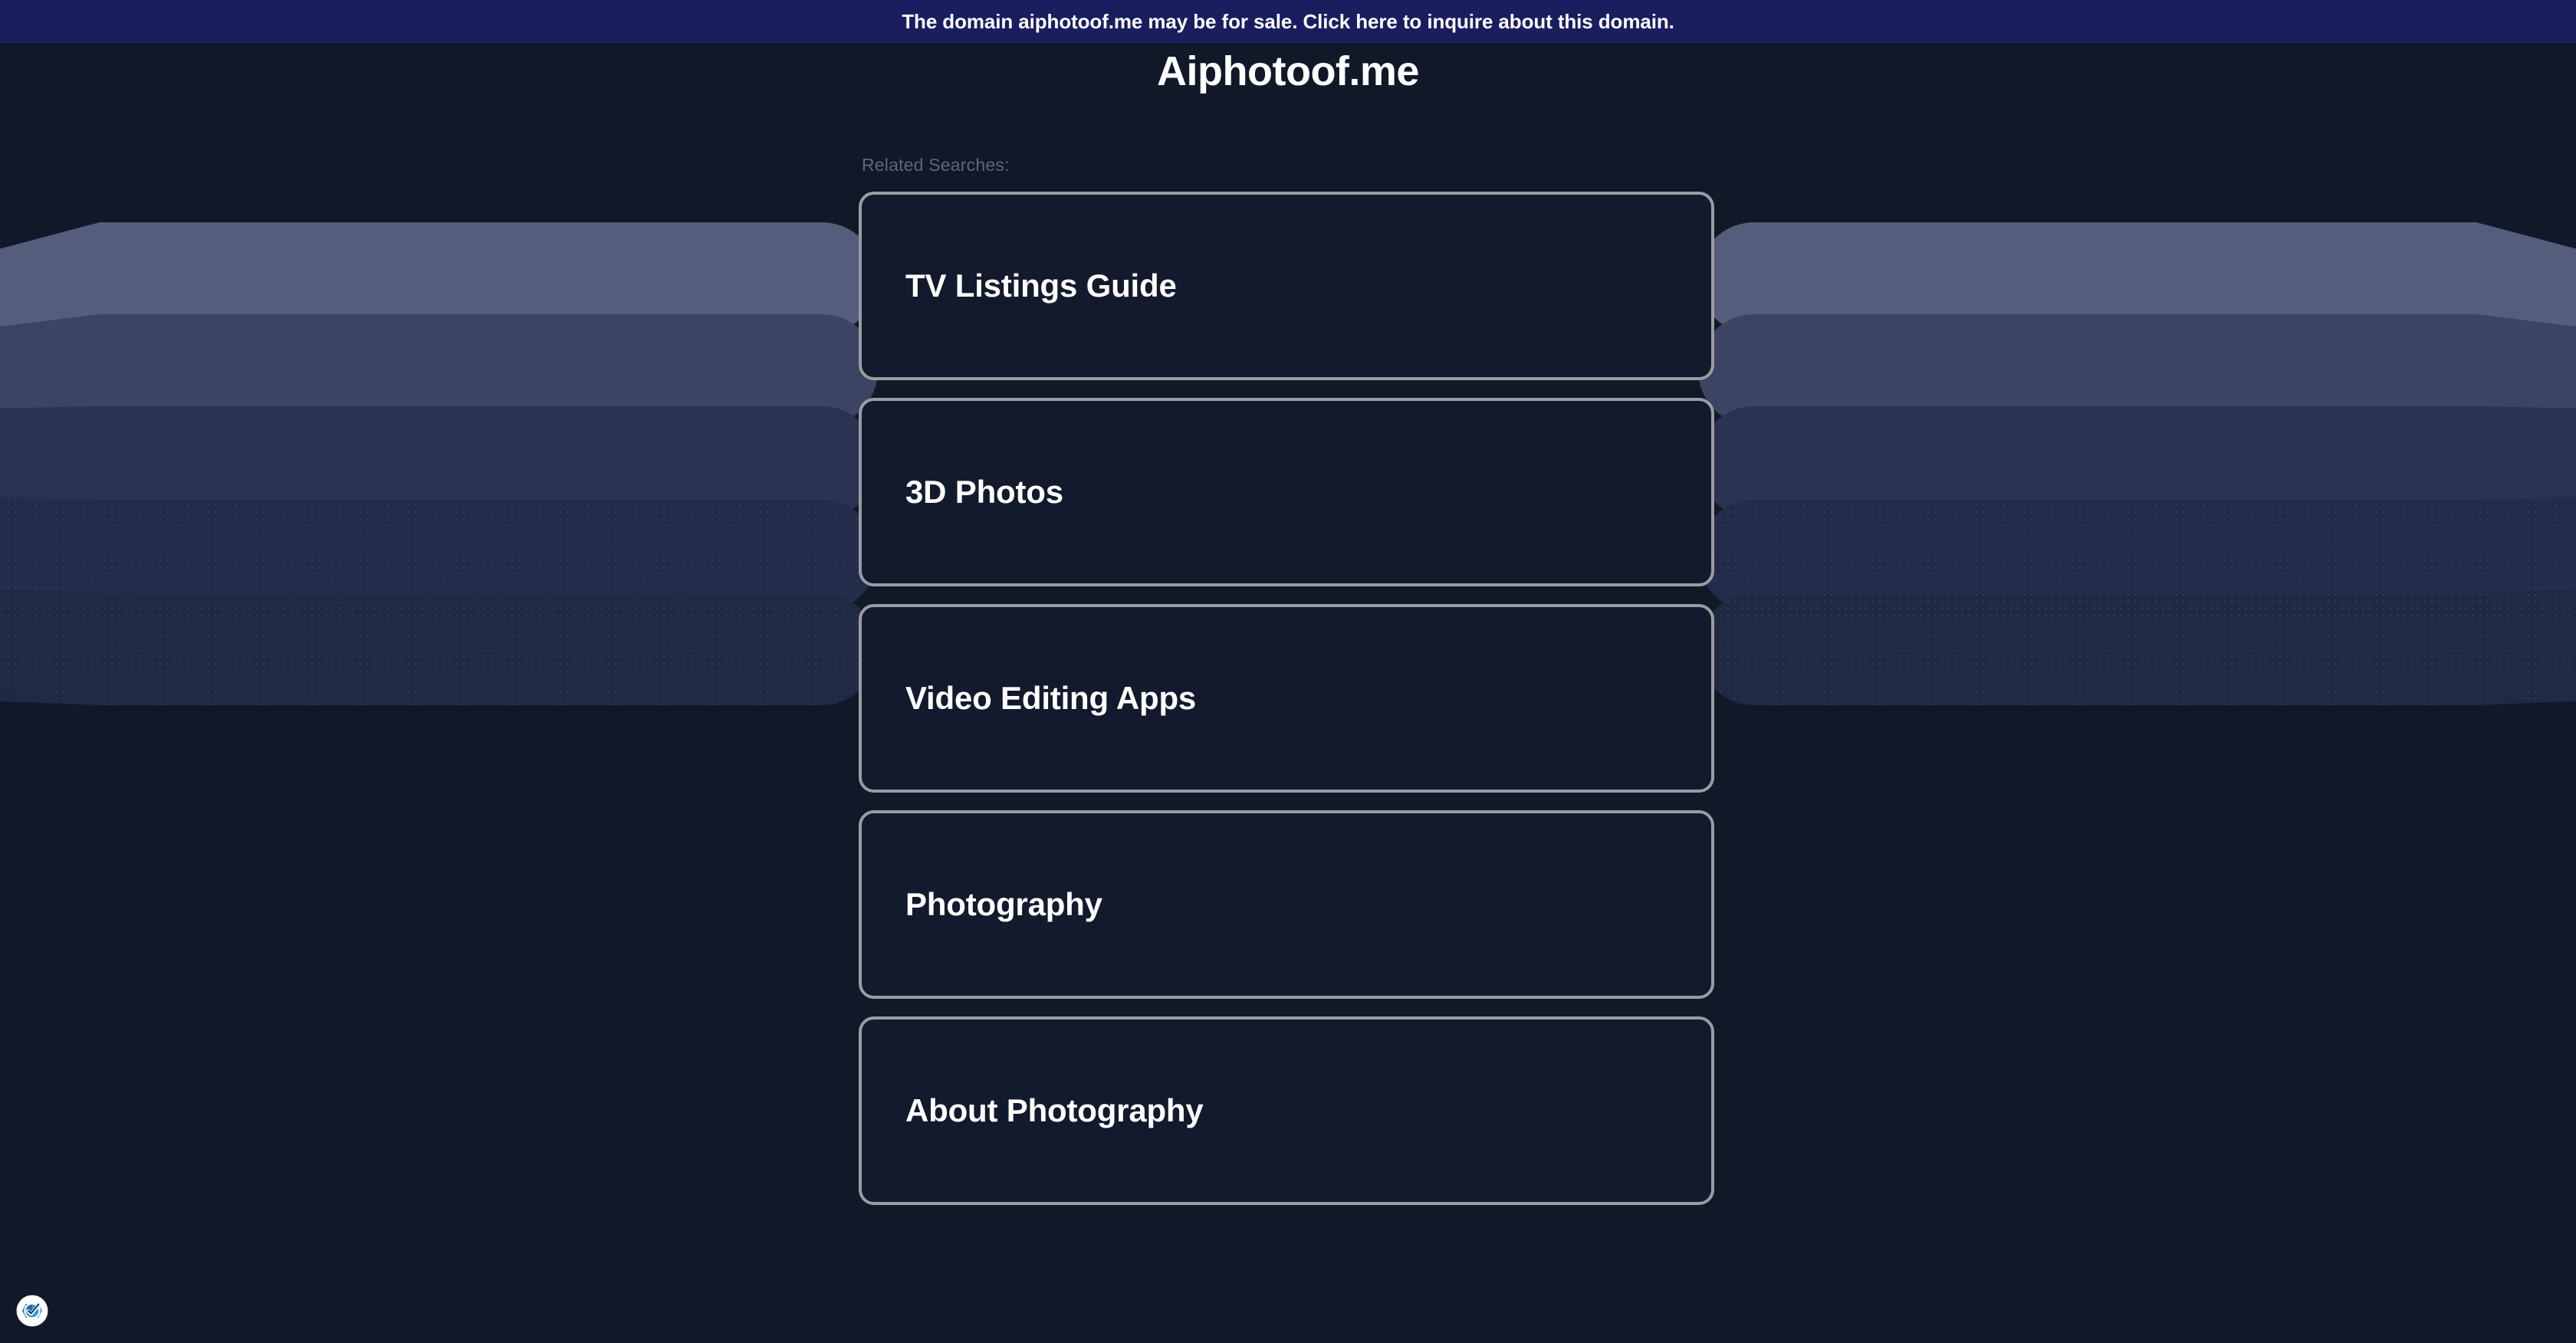 Image resolution: width=2576 pixels, height=1343 pixels. What do you see at coordinates (936, 165) in the screenshot?
I see `related-searches-heading: Related Searches:` at bounding box center [936, 165].